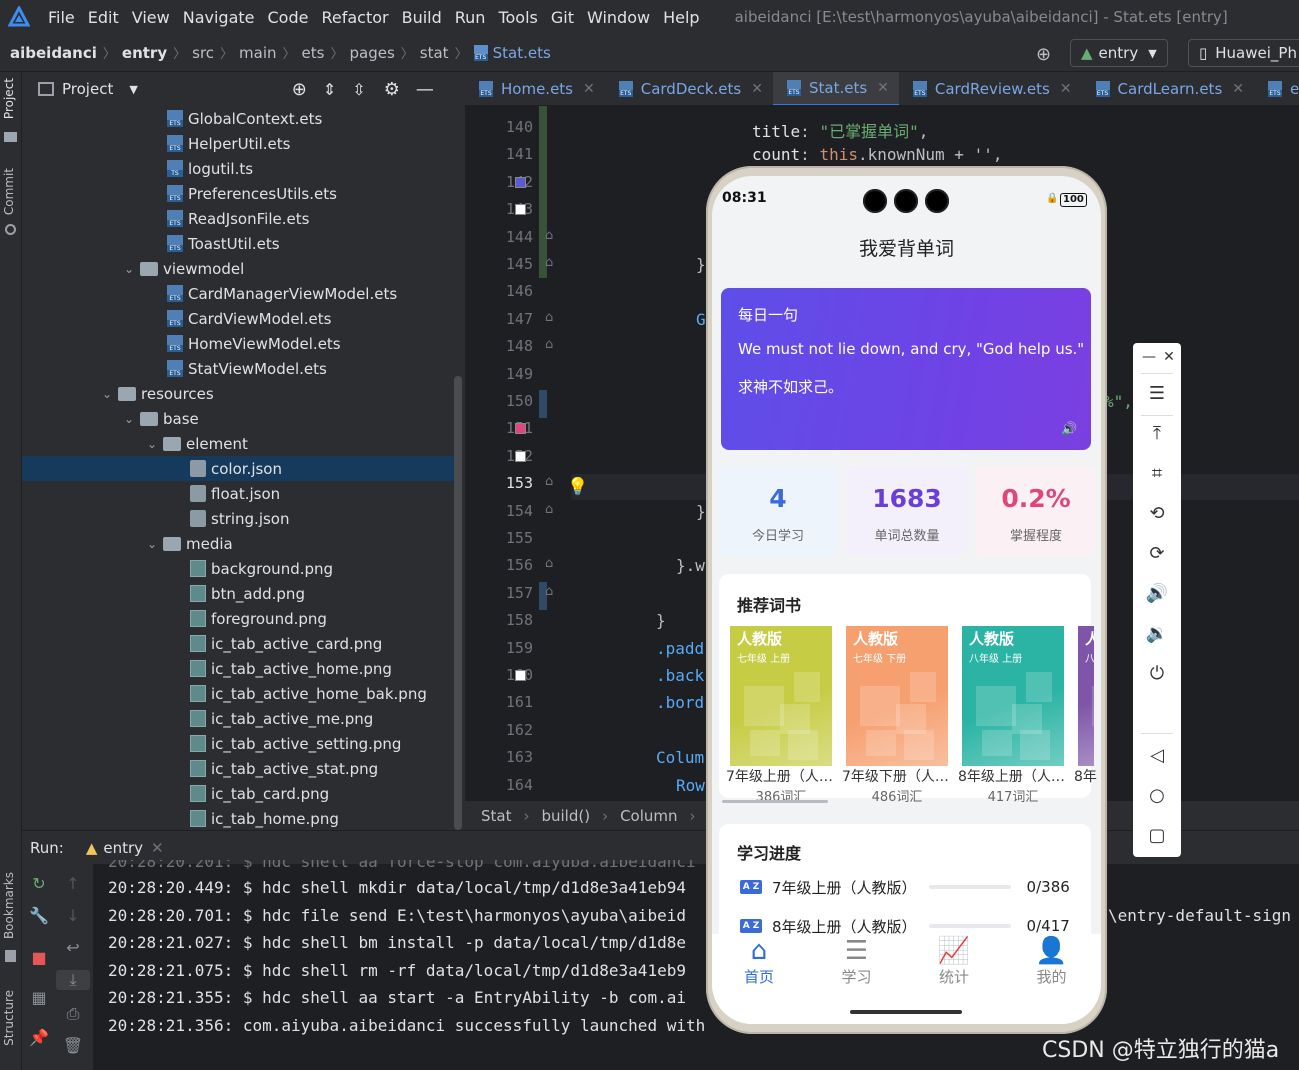 Image resolution: width=1299 pixels, height=1070 pixels. What do you see at coordinates (238, 768) in the screenshot?
I see `tree-row: ic_tab_active_stat.png` at bounding box center [238, 768].